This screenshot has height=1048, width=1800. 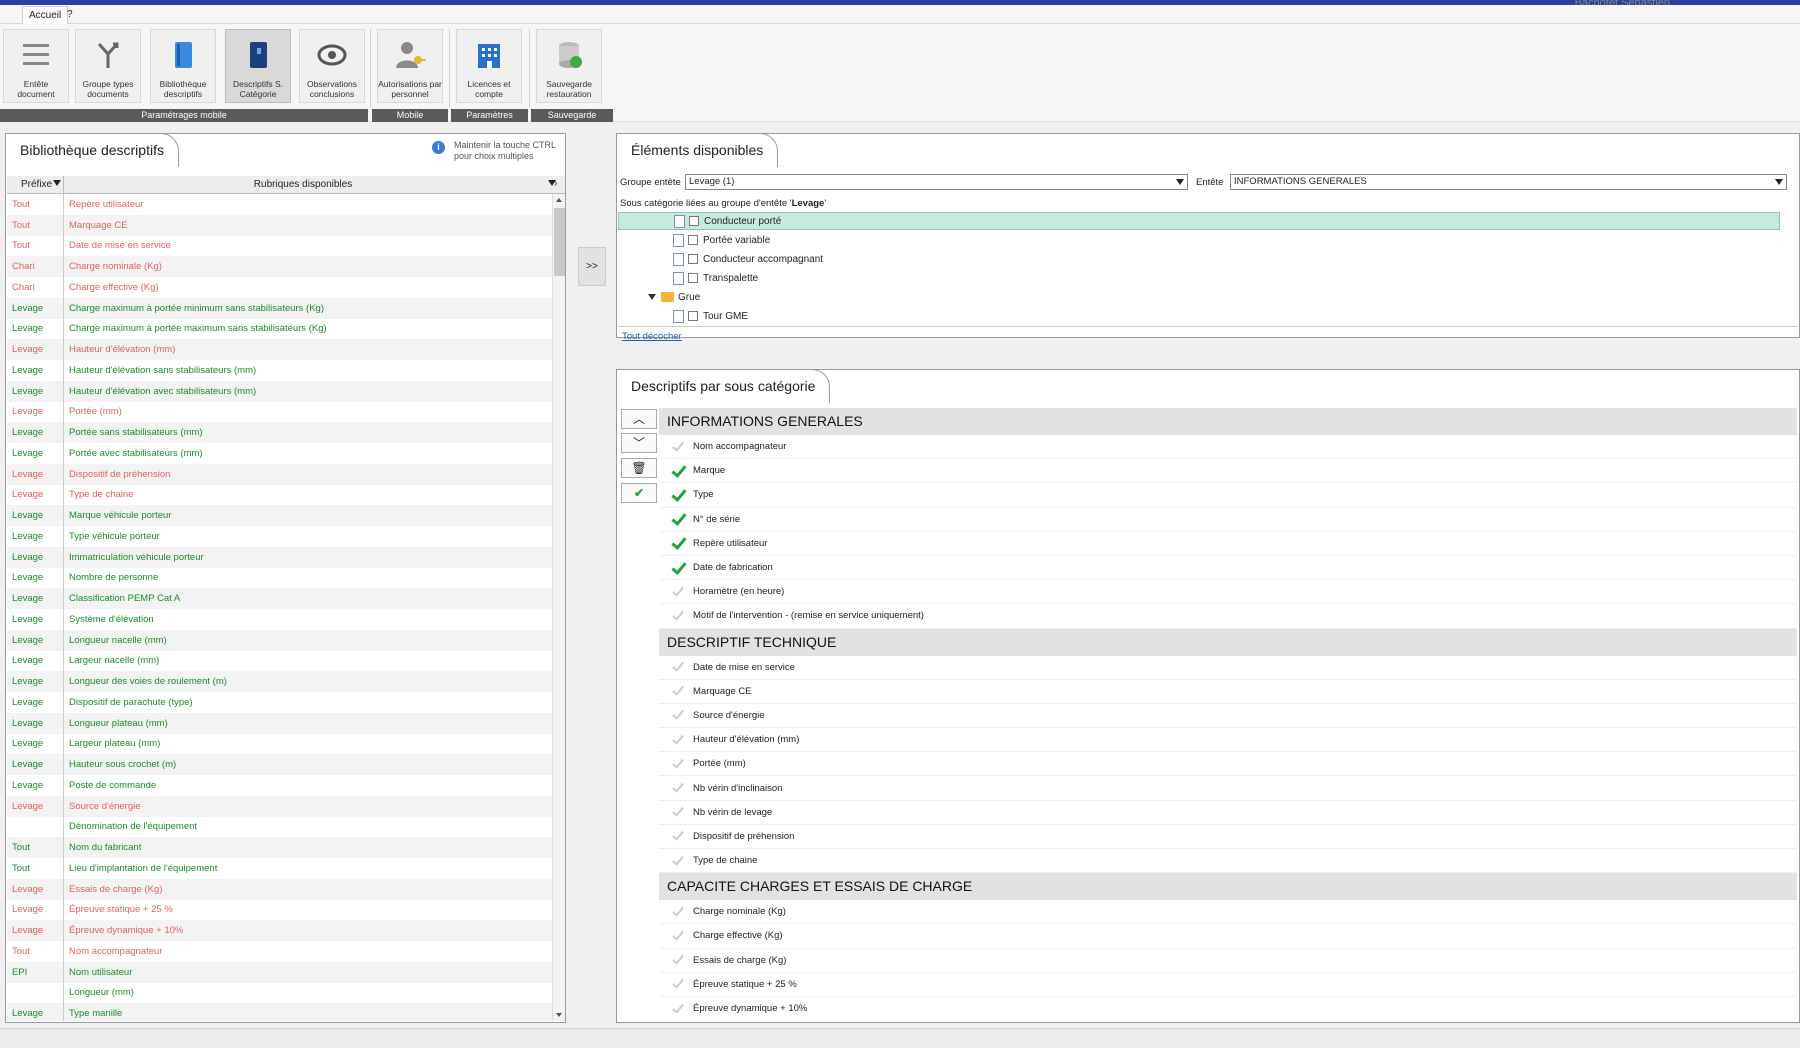 I want to click on descriptif-item: Portée (mm), so click(x=1228, y=764).